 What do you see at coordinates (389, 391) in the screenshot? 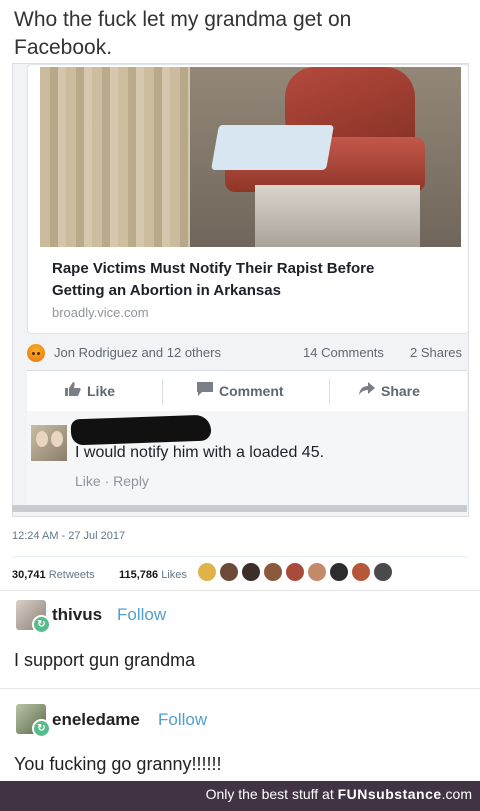
I see `share-button: Share` at bounding box center [389, 391].